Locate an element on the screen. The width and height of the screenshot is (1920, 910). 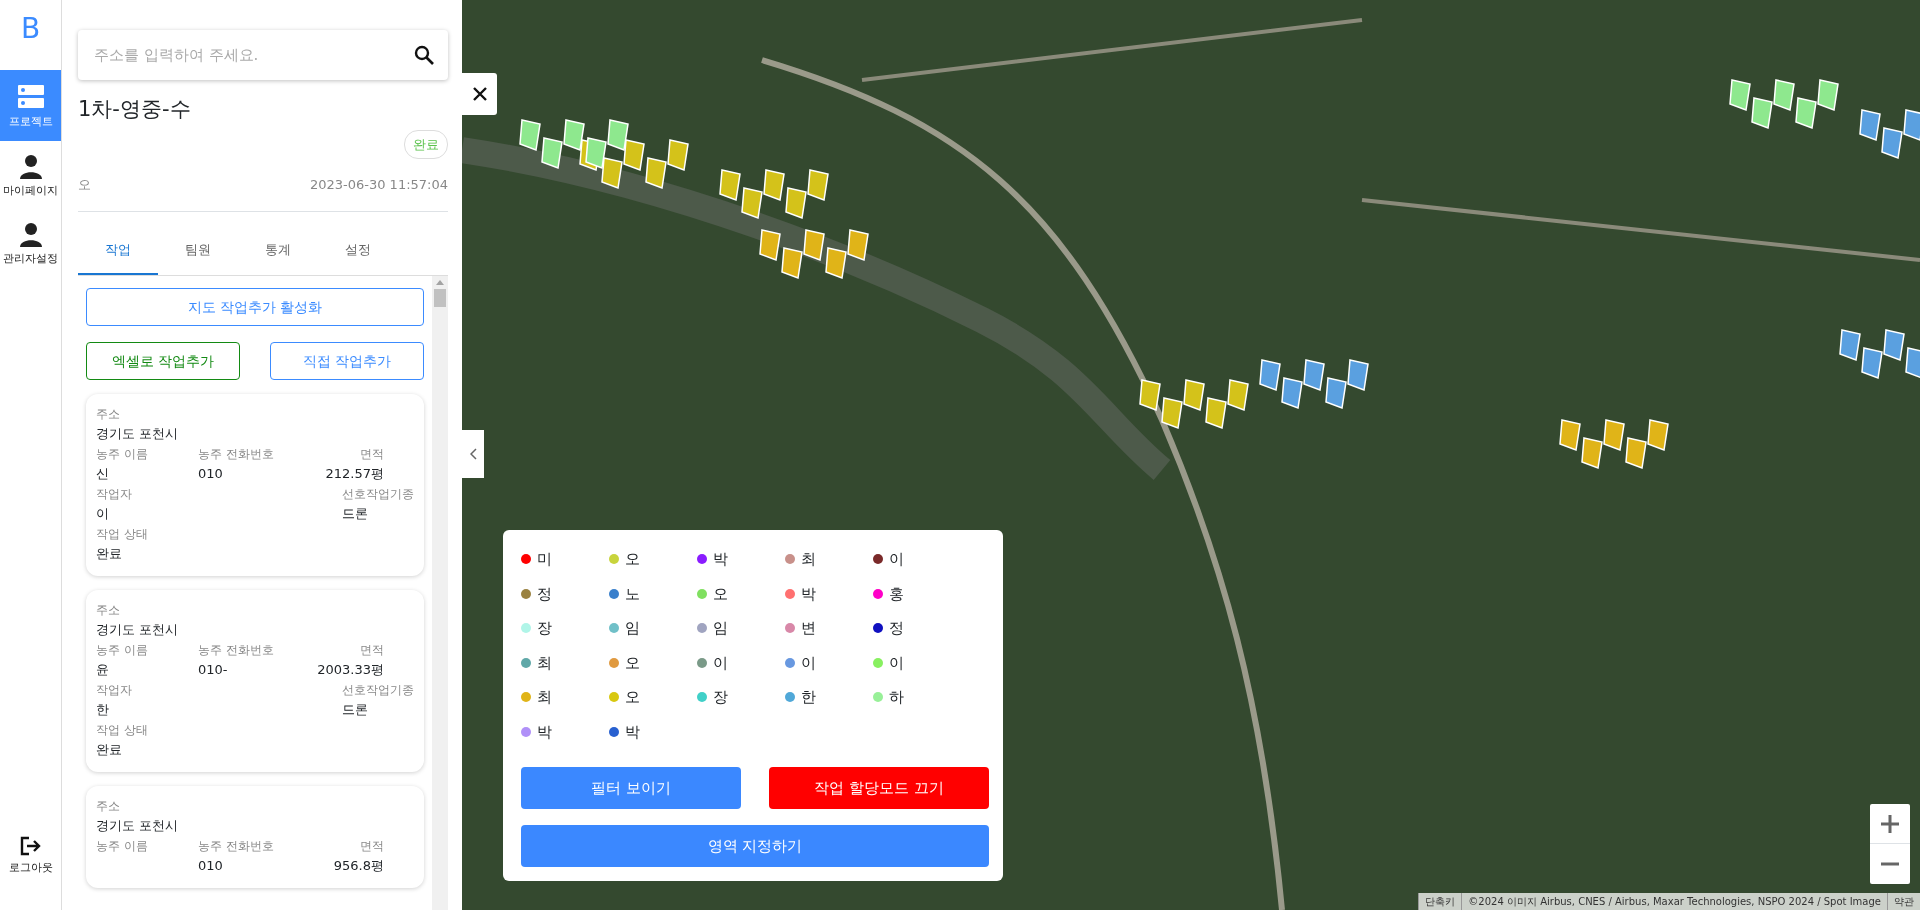
scroll-thumb is located at coordinates (440, 298).